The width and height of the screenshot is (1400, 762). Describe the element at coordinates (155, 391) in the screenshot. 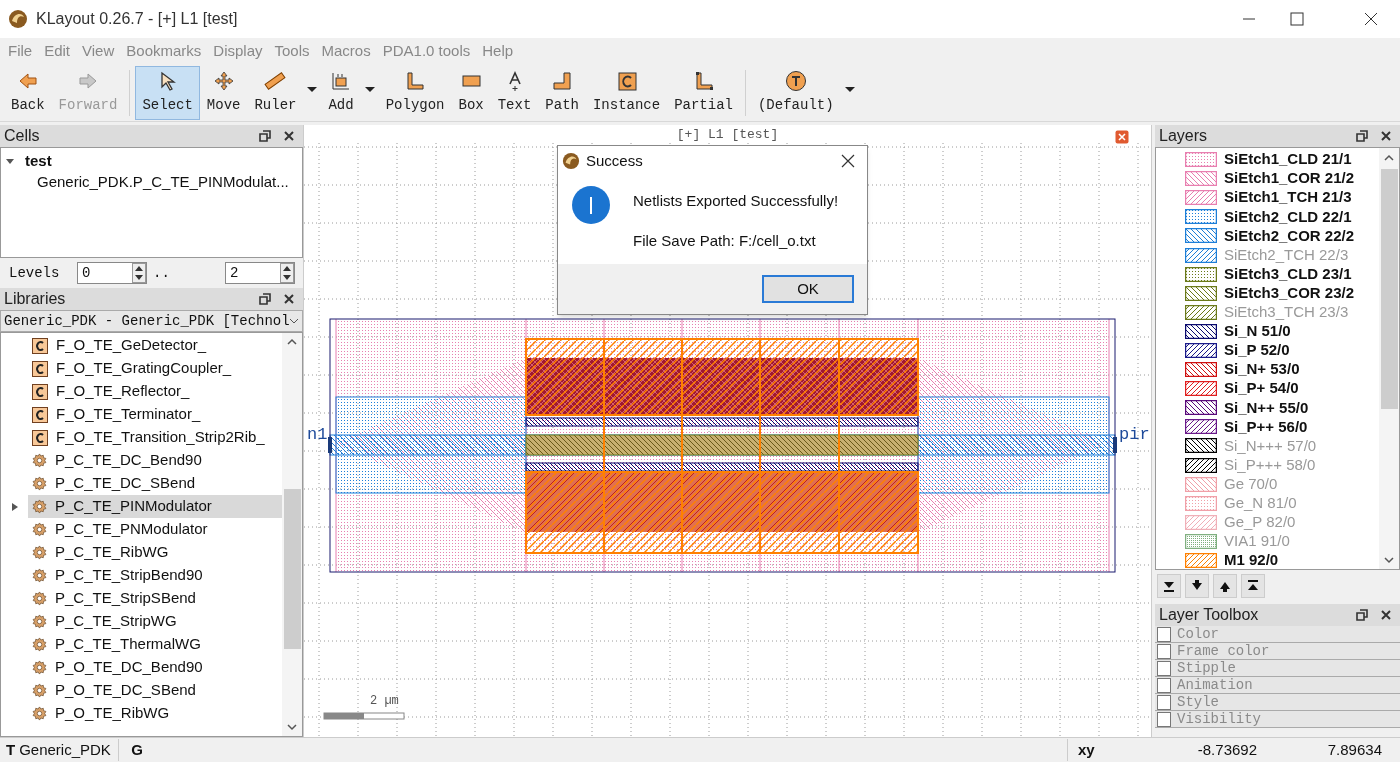

I see `library-item: F_O_TE_Reflector_` at that location.